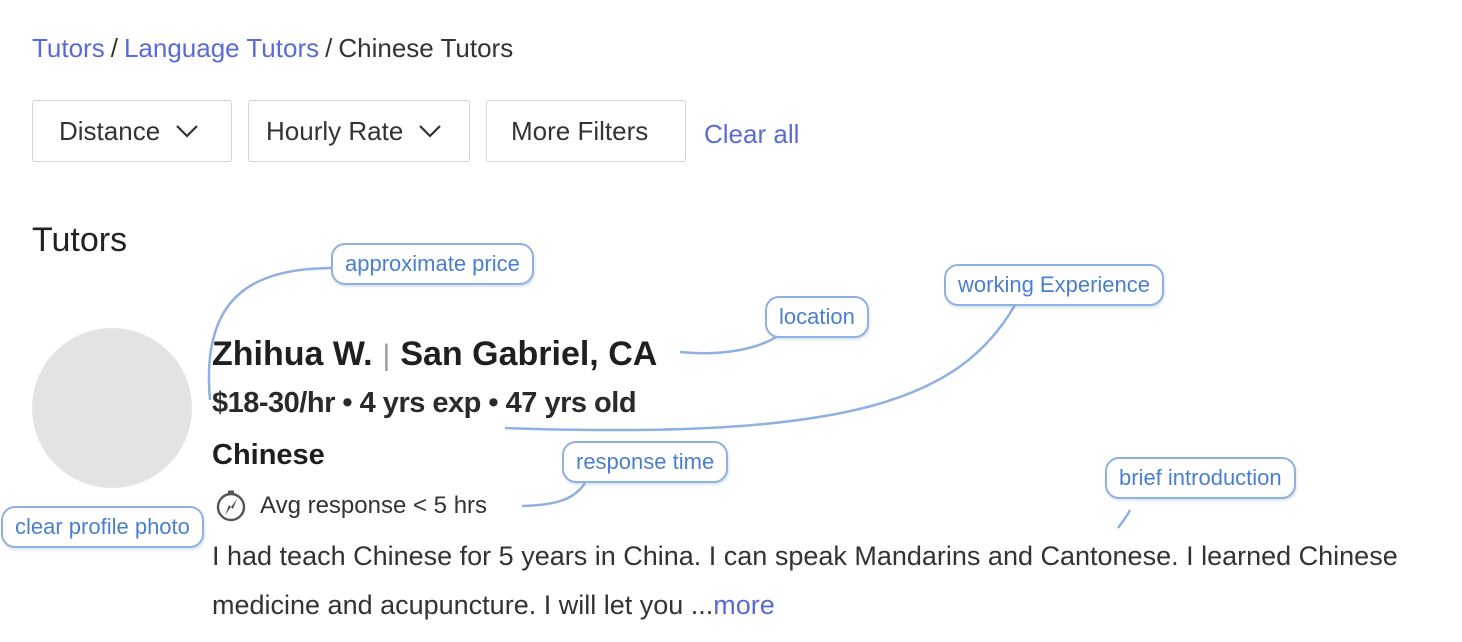 The image size is (1462, 642). What do you see at coordinates (529, 354) in the screenshot?
I see `tutor-location: San Gabriel, CA` at bounding box center [529, 354].